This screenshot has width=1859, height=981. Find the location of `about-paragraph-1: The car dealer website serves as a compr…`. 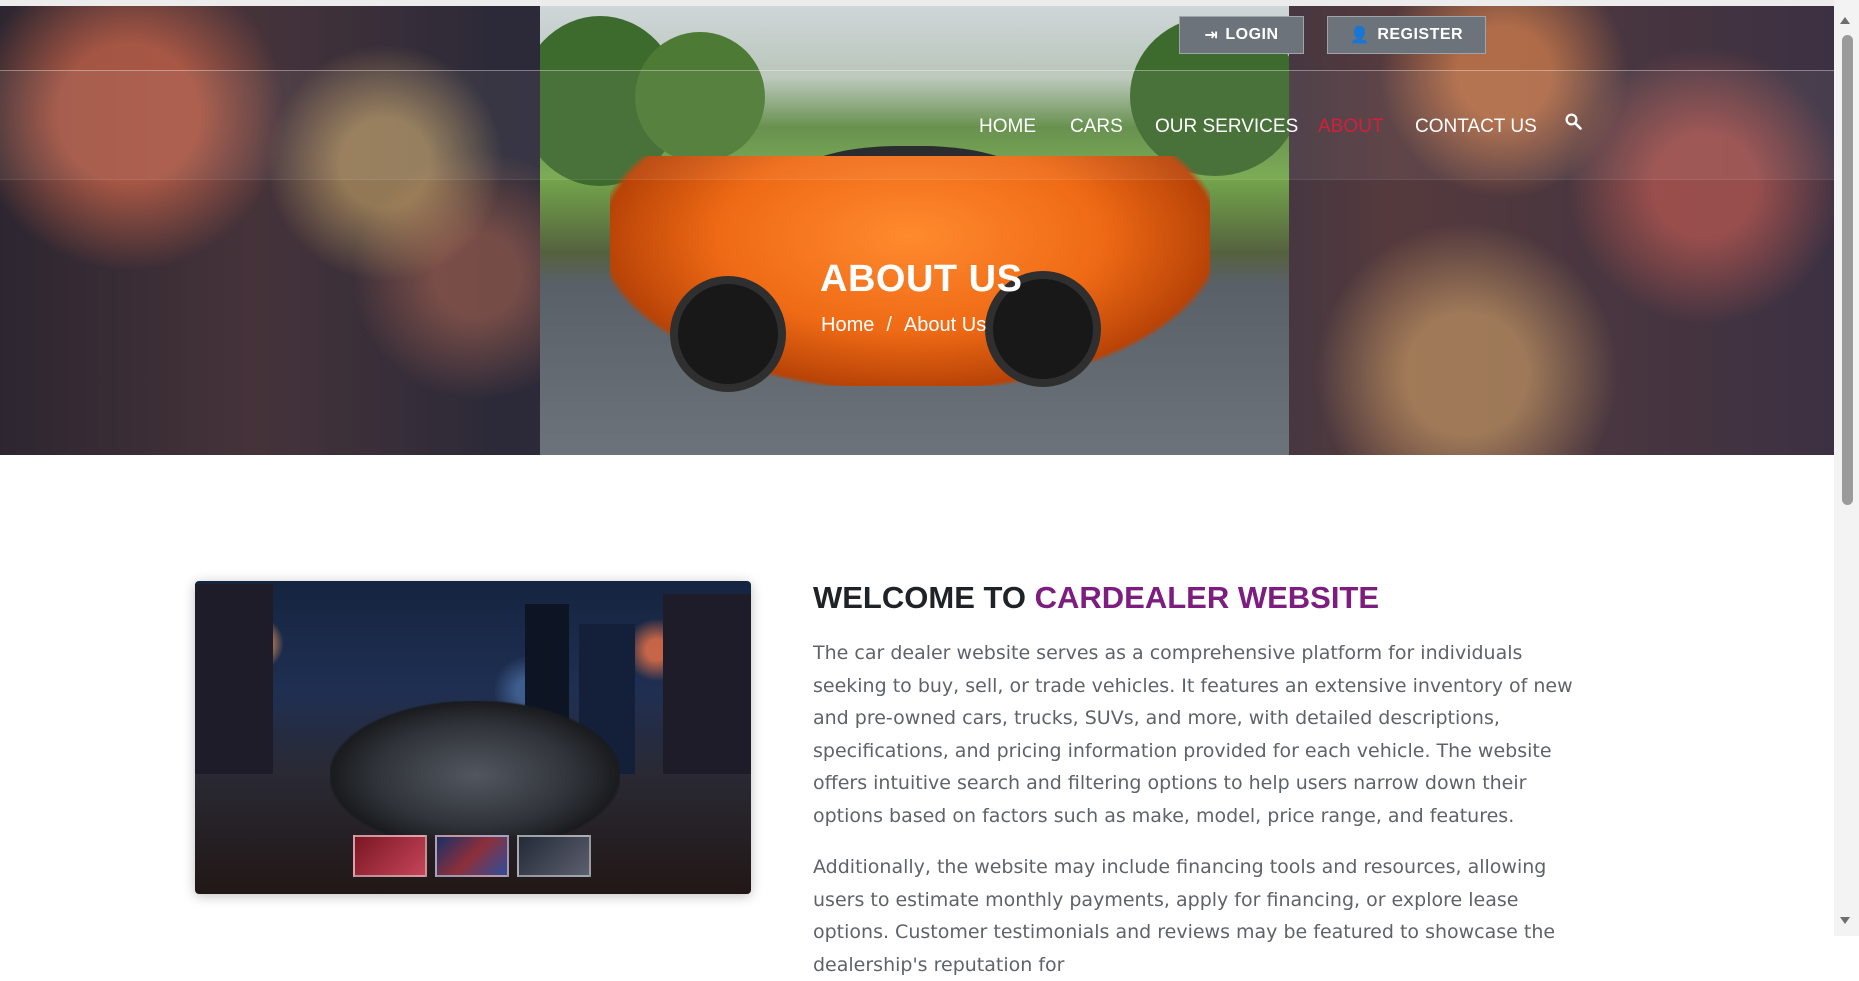

about-paragraph-1: The car dealer website serves as a compr… is located at coordinates (1193, 734).